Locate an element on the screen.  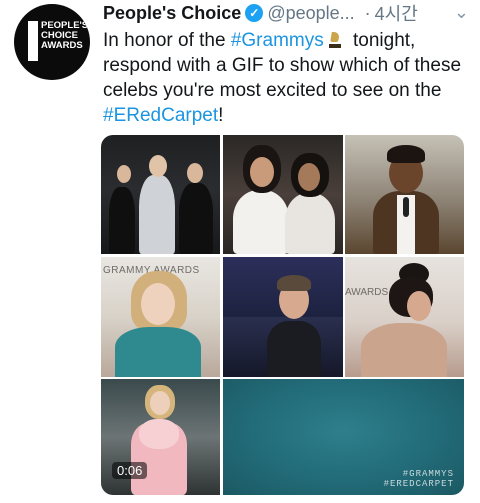
gif-duration-badge: 0:06 is located at coordinates (130, 470).